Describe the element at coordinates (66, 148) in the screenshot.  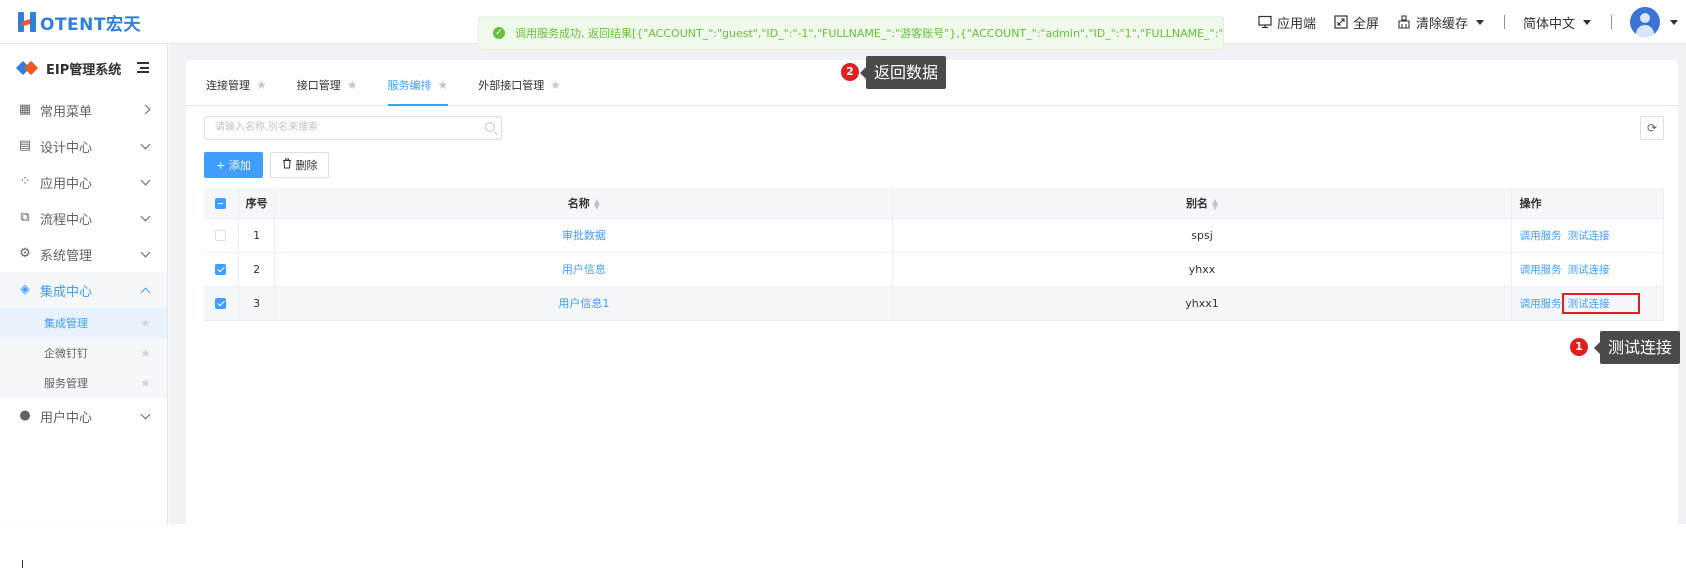
I see `sidebar-item-label: 设计中心` at that location.